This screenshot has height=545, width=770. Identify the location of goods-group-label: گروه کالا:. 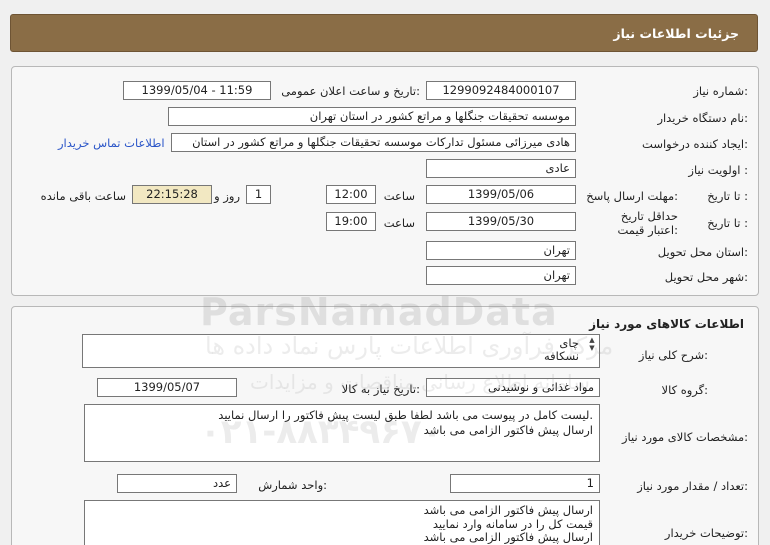
(684, 390).